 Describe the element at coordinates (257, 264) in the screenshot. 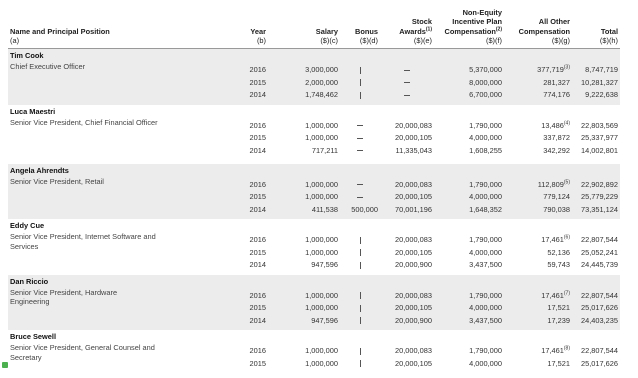

I see `year-cell-value: 2014` at that location.